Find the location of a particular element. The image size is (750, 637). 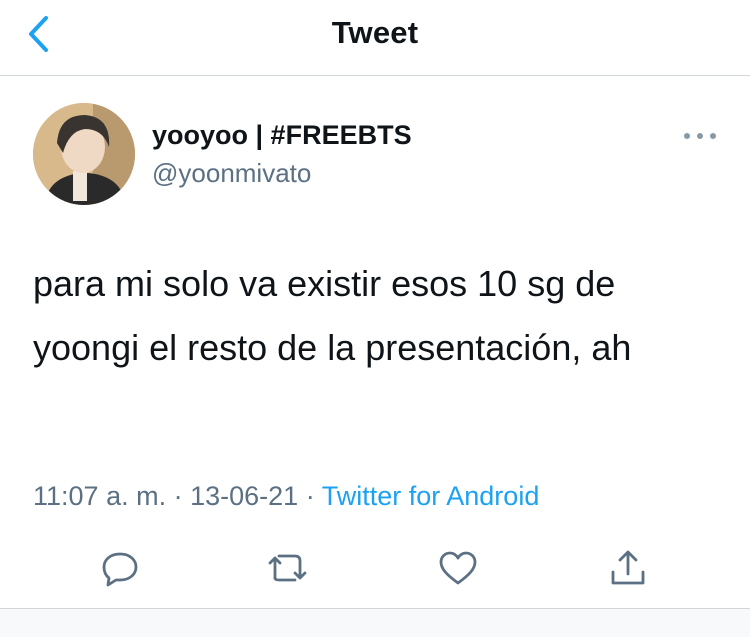

avatar is located at coordinates (84, 154).